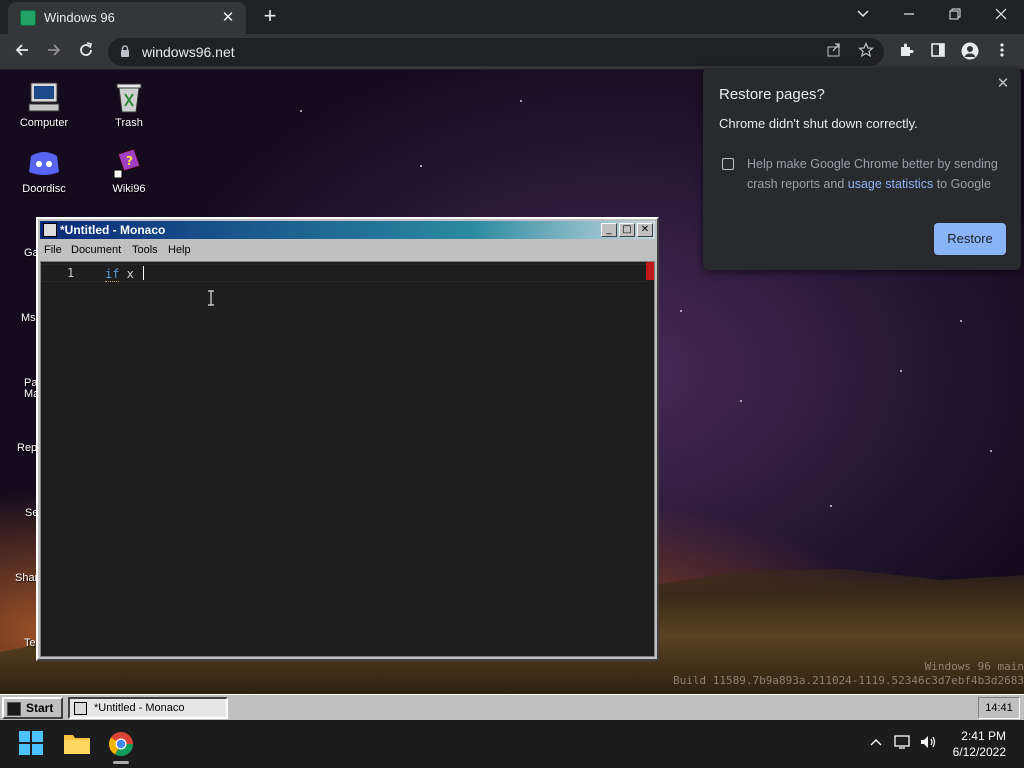 This screenshot has height=768, width=1024. I want to click on win96-clock: 14:41, so click(999, 708).